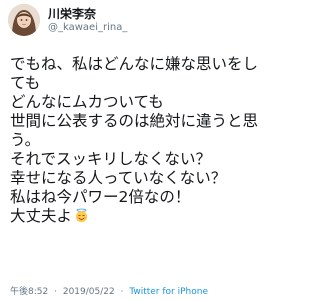  I want to click on tweet-line: う。, so click(25, 140).